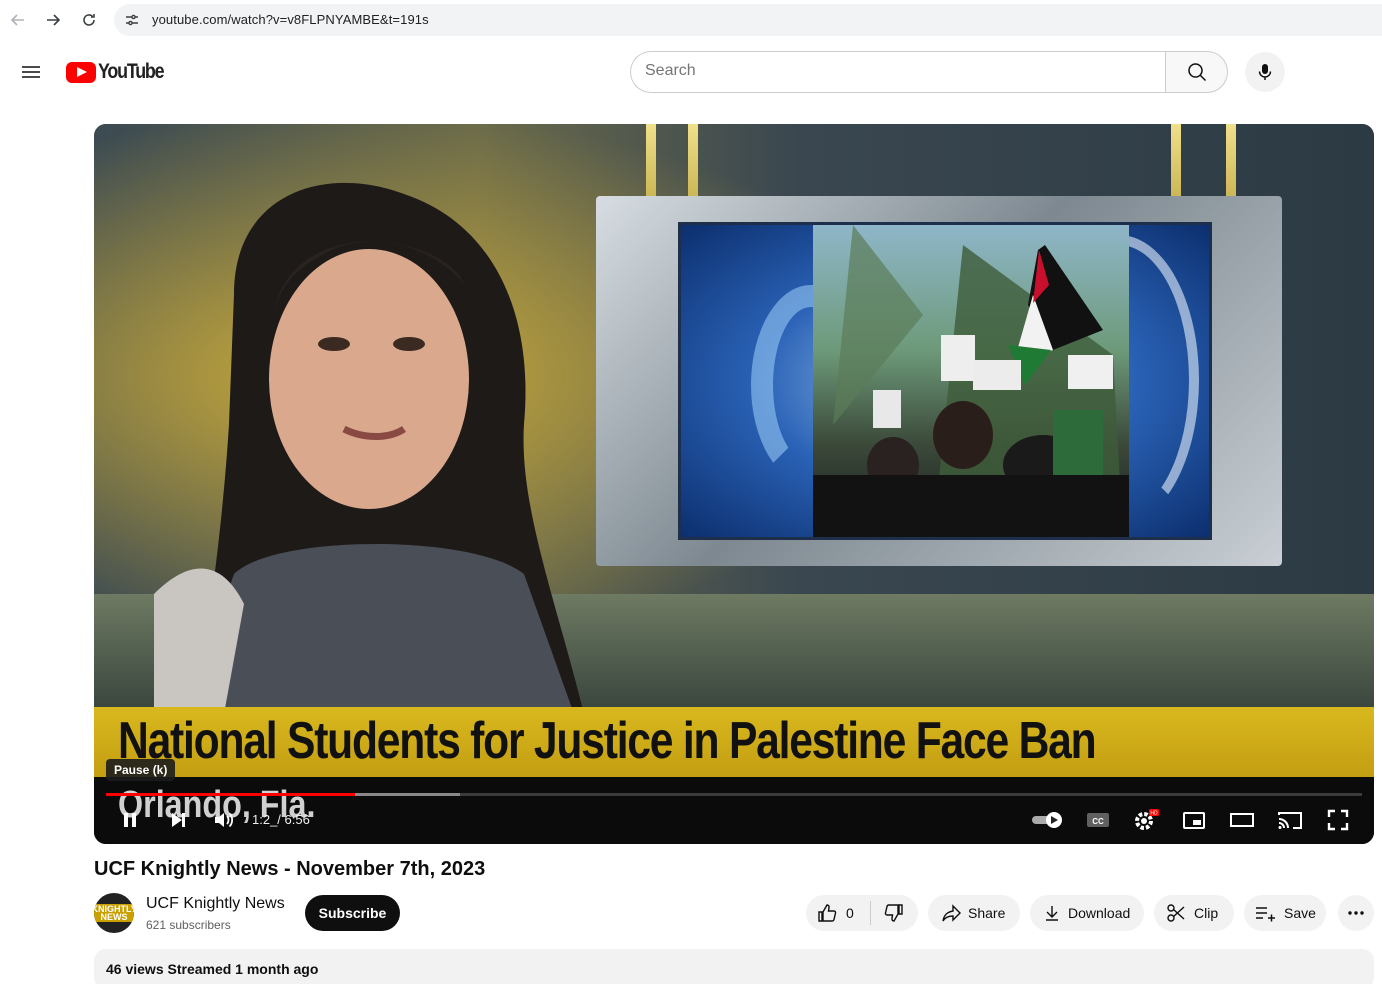  Describe the element at coordinates (212, 969) in the screenshot. I see `view-count-and-date: 46 views Streamed 1 month ago` at that location.